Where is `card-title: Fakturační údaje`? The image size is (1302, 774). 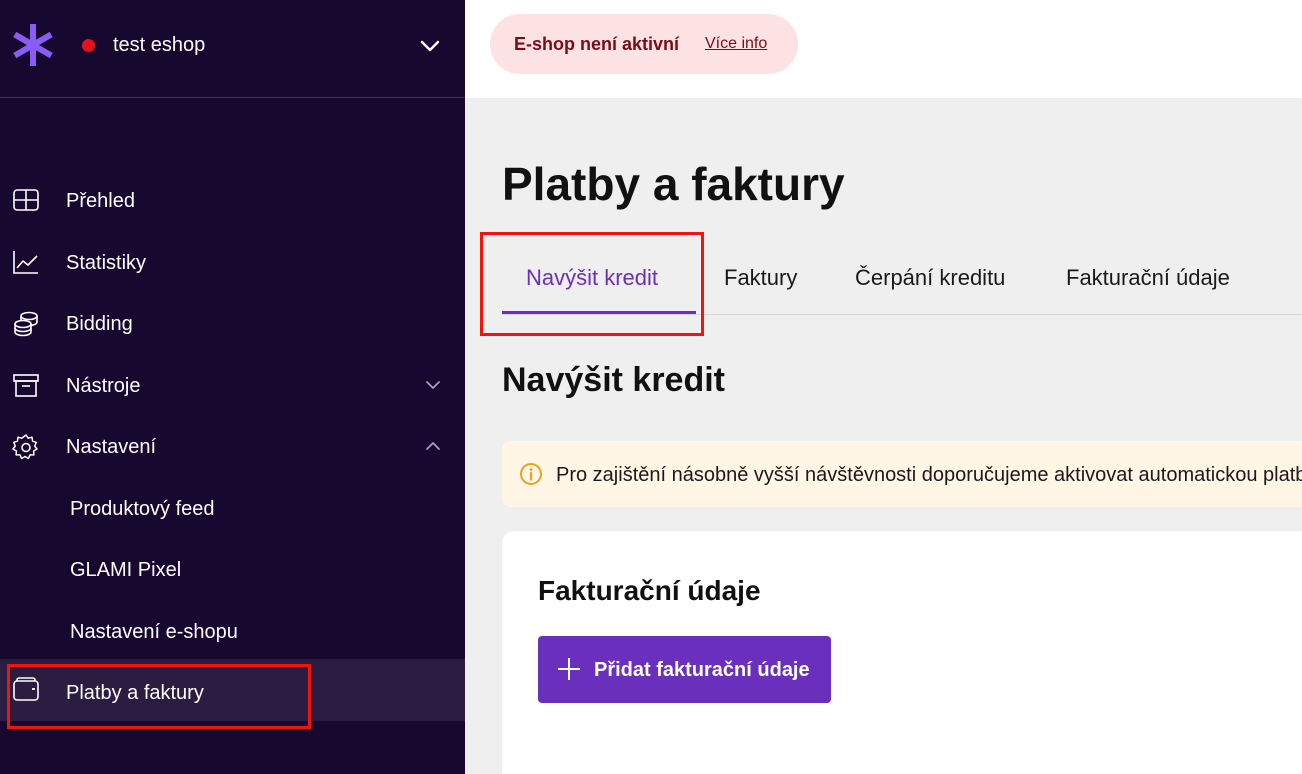
card-title: Fakturační údaje is located at coordinates (649, 590).